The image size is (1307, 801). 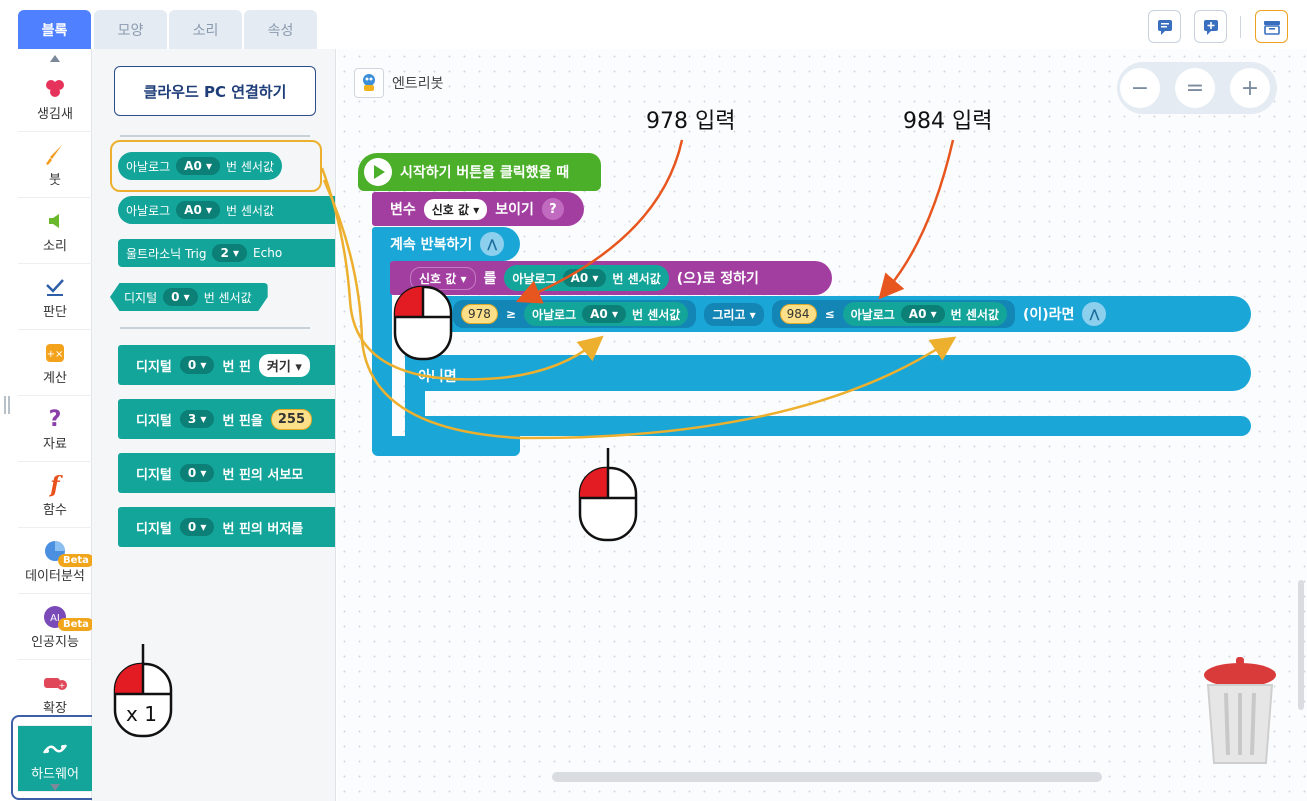 I want to click on horizontal-scrollbar, so click(x=827, y=777).